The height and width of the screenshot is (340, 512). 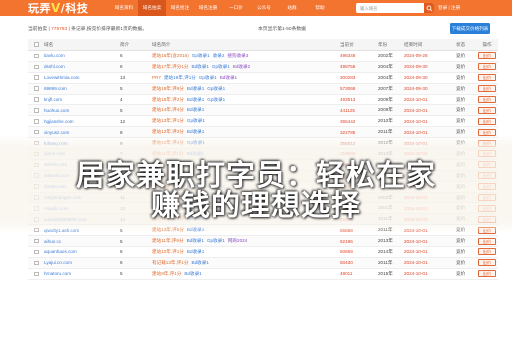 I want to click on domain-link: hrnatoru.com, so click(x=57, y=273).